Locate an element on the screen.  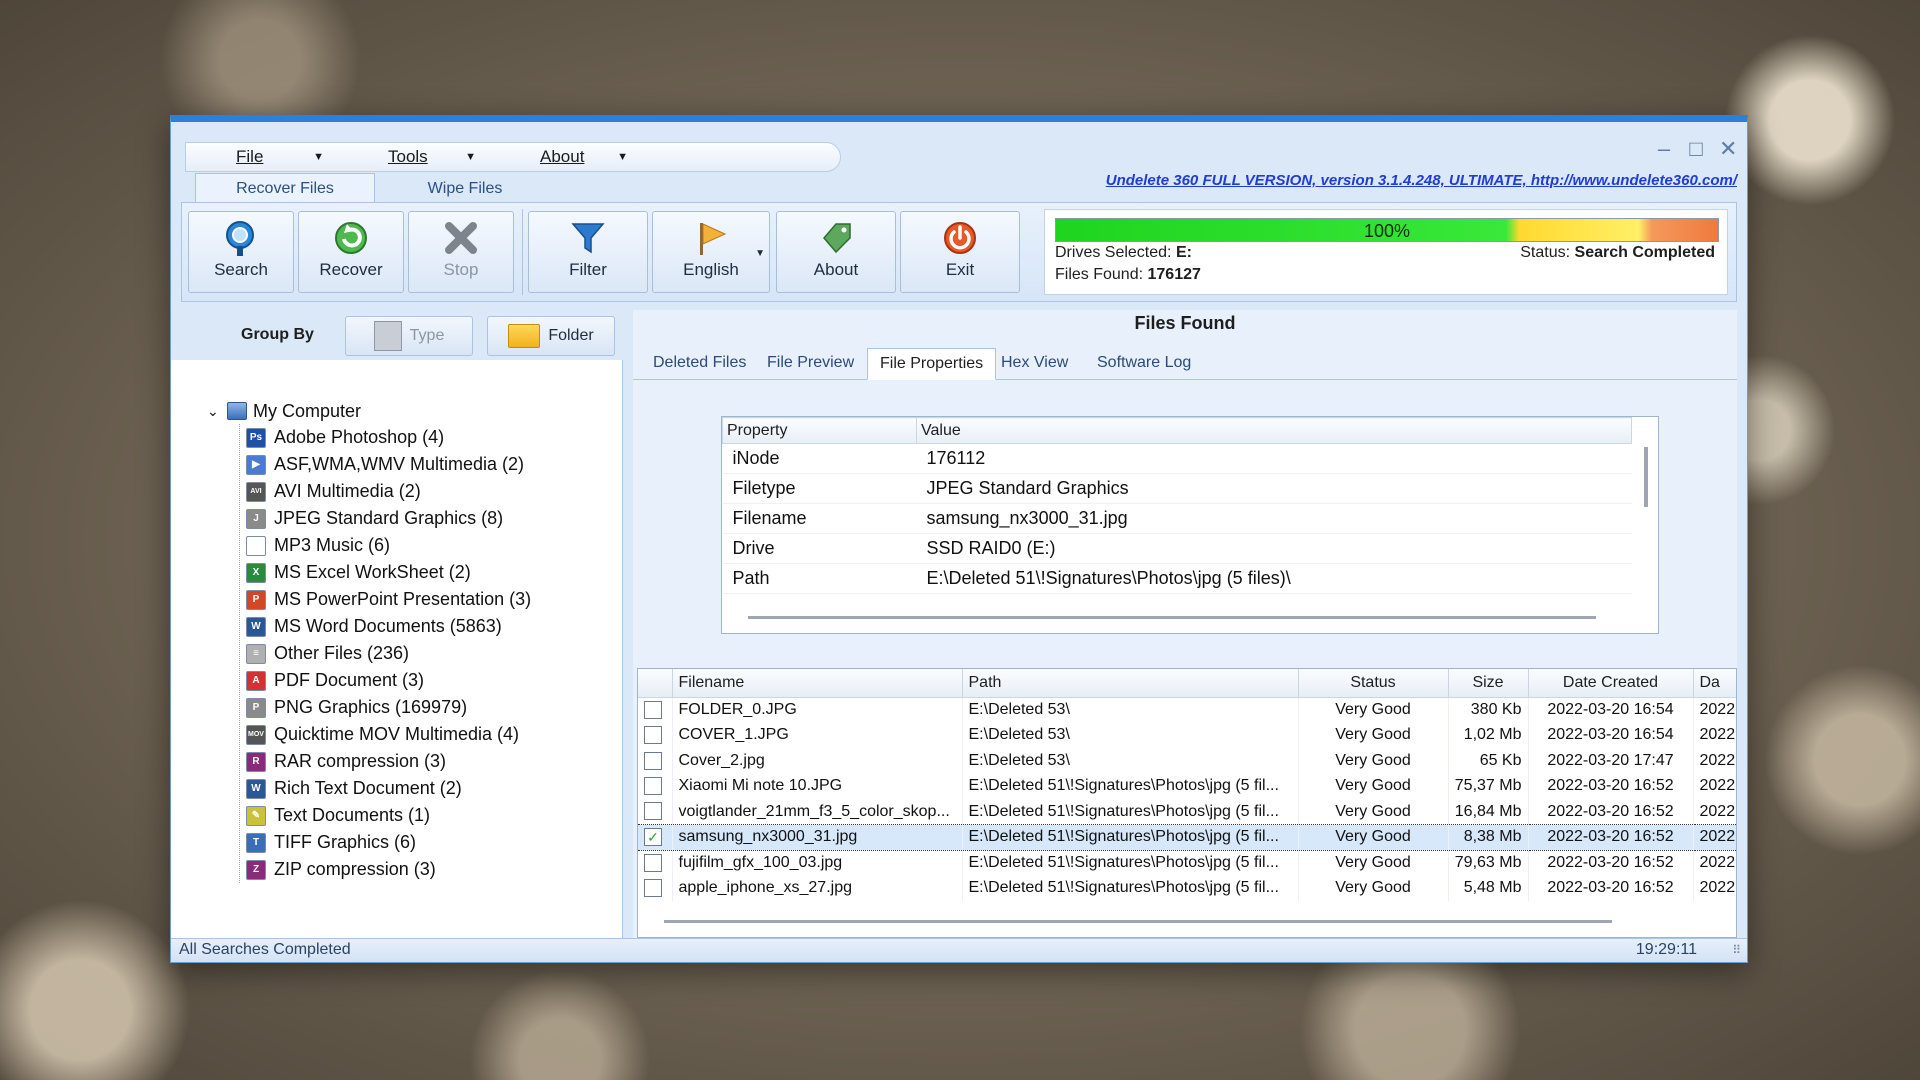
tree-item: ▶ ASF,WMA,WMV Multimedia (2) is located at coordinates (388, 464).